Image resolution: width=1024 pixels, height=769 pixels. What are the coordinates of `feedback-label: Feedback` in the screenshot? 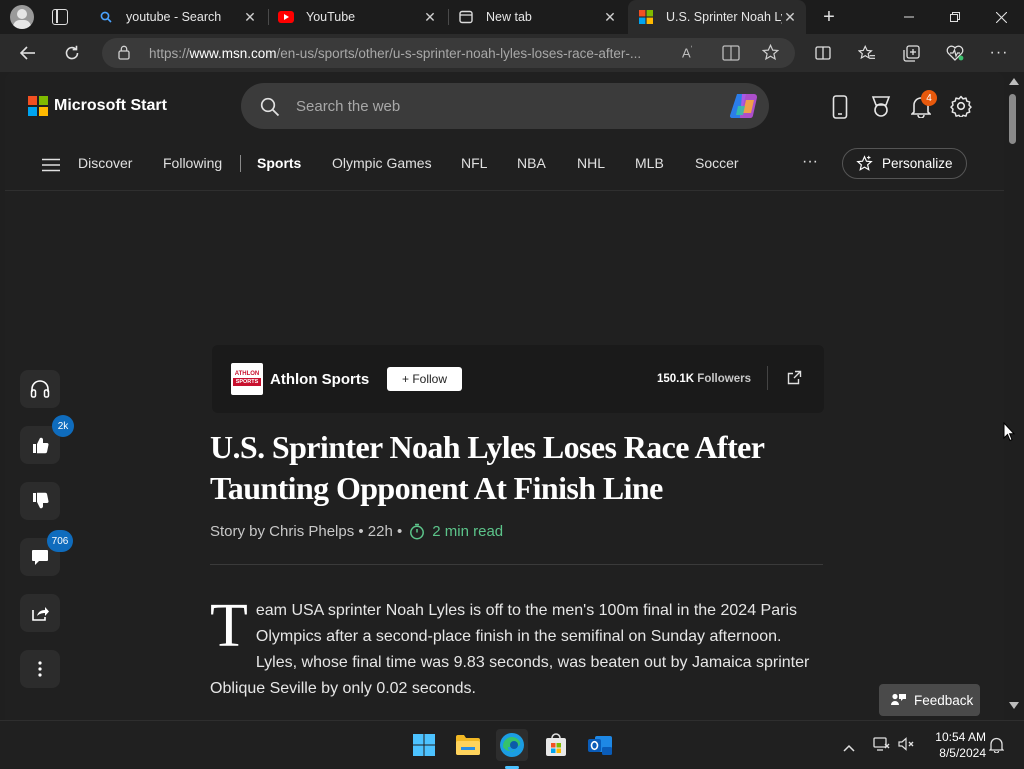 It's located at (944, 700).